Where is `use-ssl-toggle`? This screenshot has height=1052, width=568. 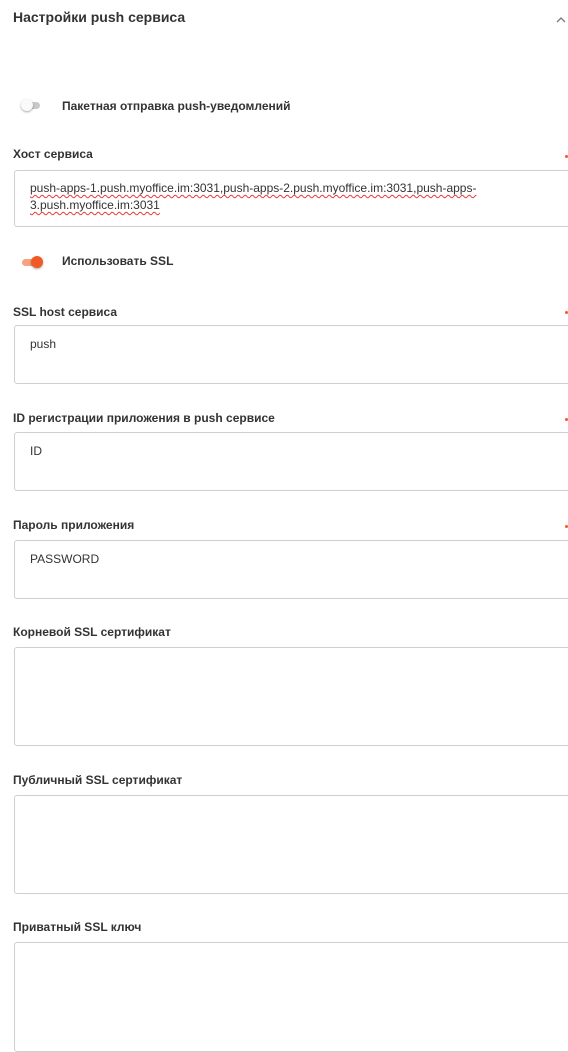
use-ssl-toggle is located at coordinates (32, 262).